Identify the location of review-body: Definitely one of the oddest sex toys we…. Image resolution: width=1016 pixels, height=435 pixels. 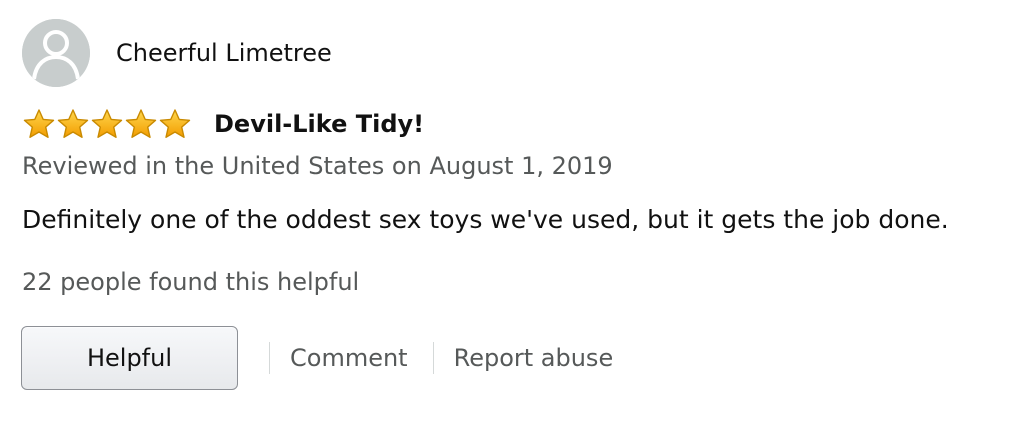
(485, 219).